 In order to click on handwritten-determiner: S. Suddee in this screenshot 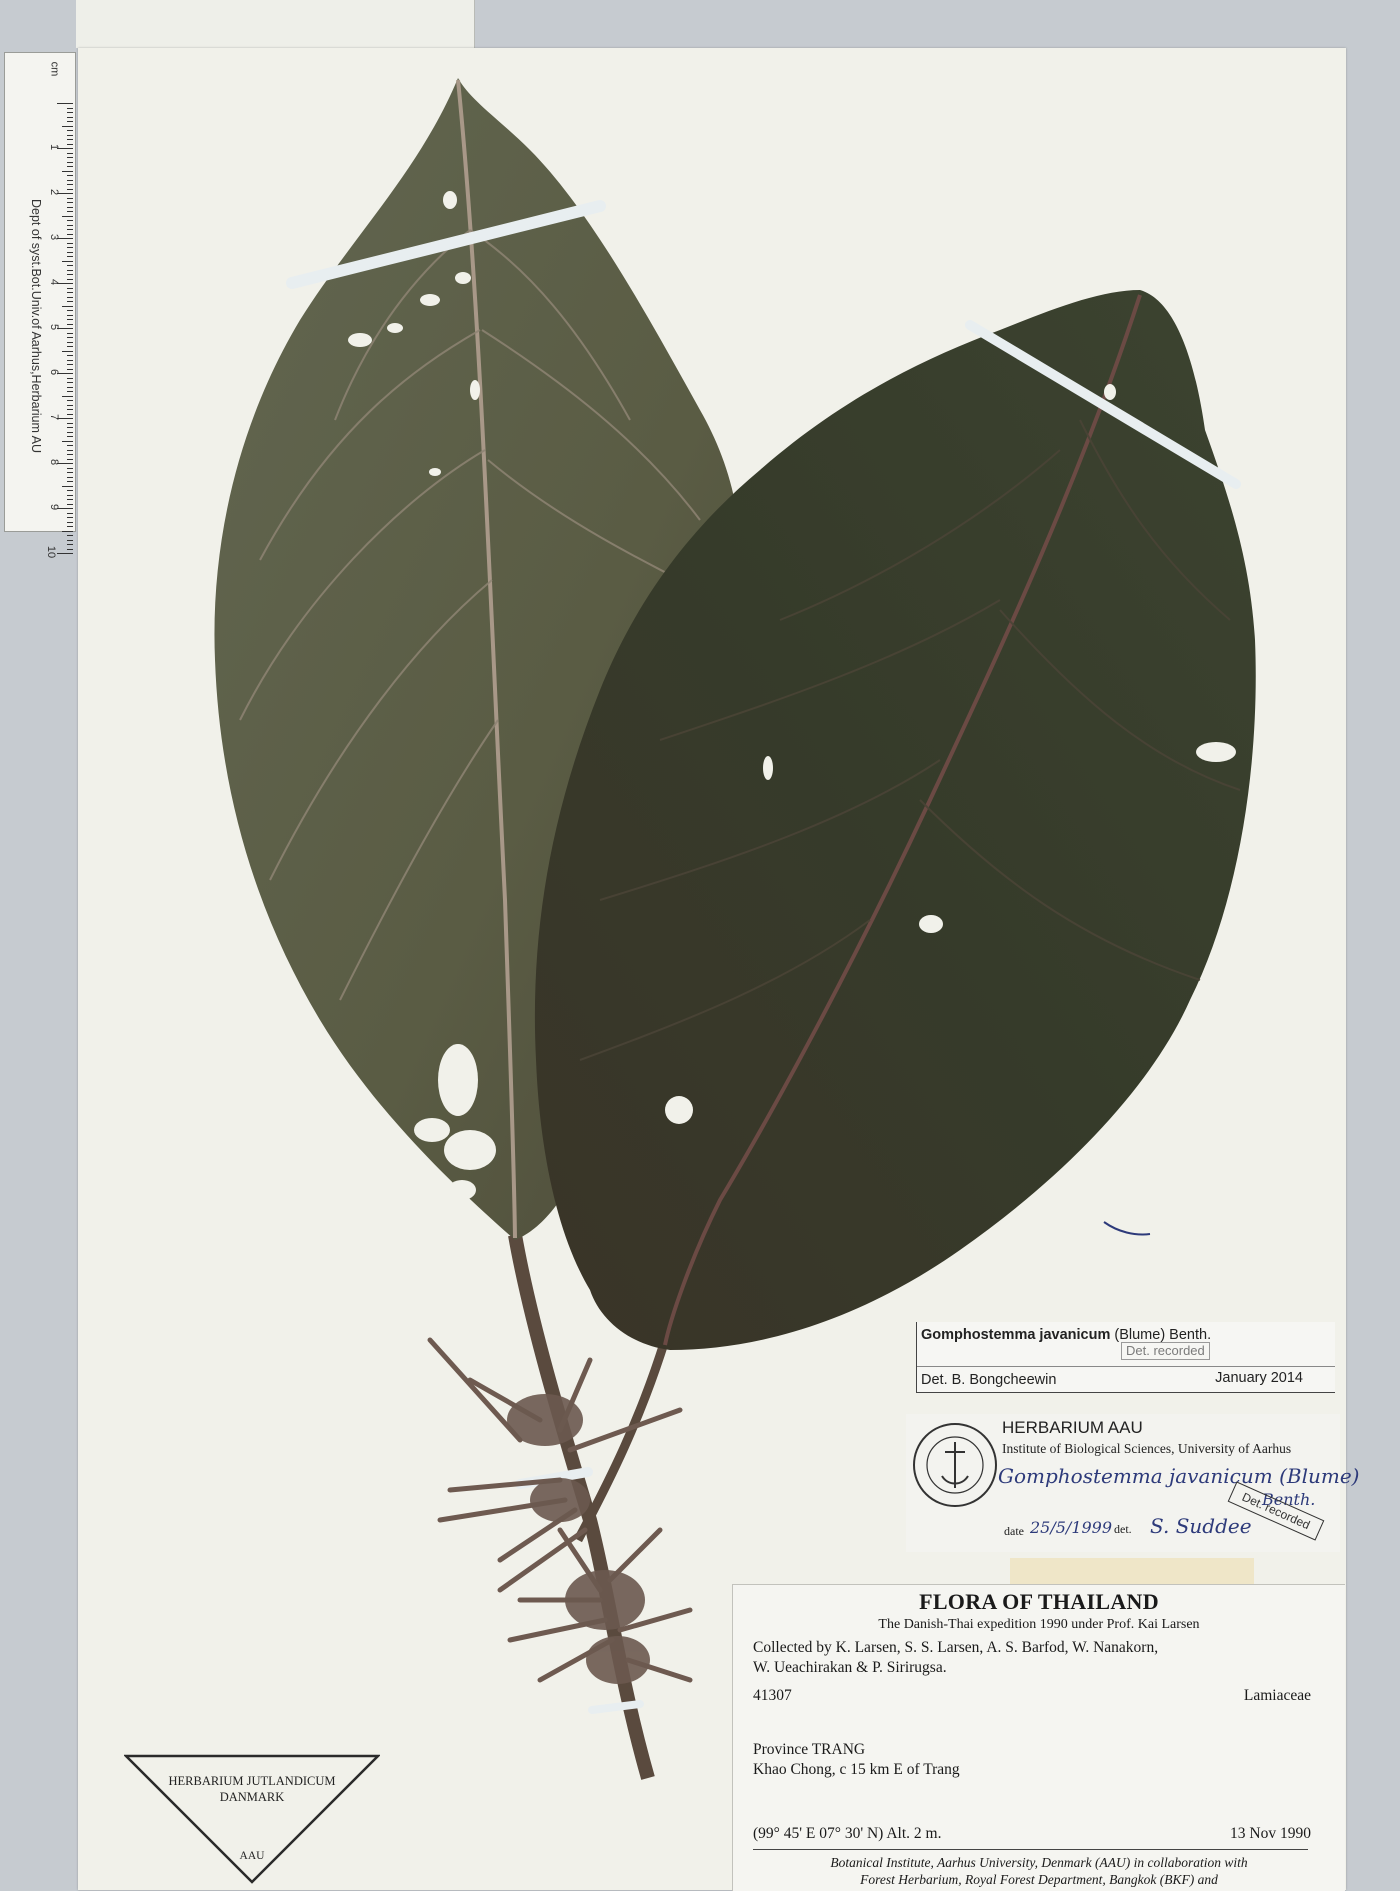, I will do `click(1201, 1526)`.